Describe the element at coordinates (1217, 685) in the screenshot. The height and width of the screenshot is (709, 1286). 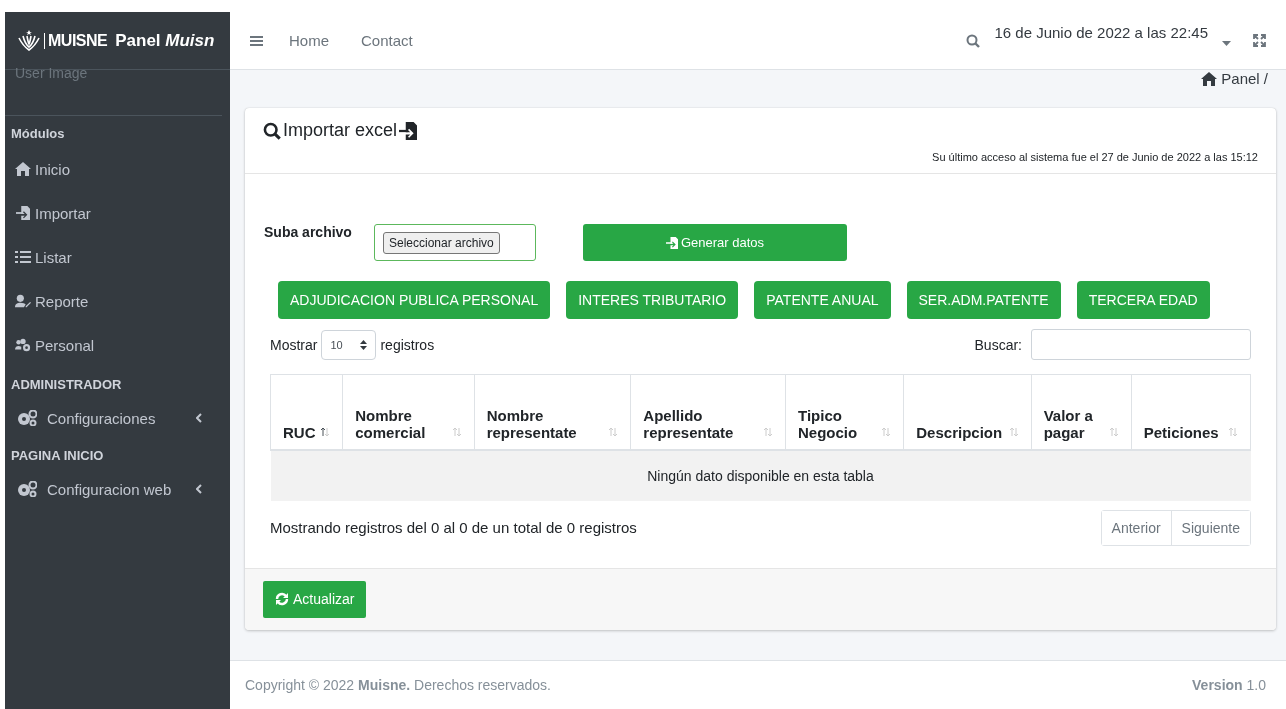
I see `version-label: Version` at that location.